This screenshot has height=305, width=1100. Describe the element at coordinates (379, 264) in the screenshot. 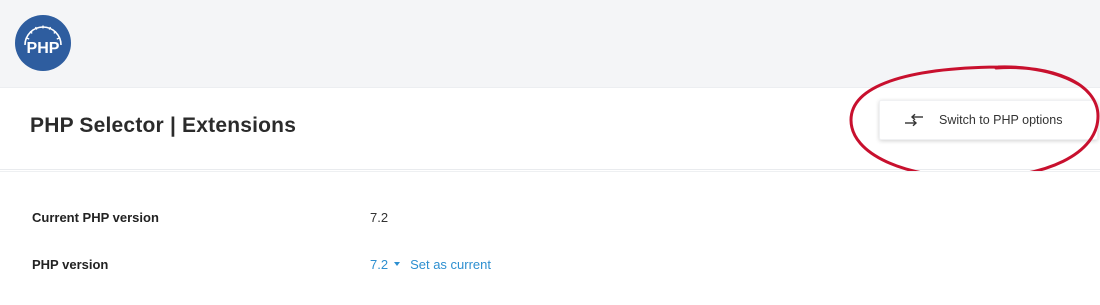

I see `php-version-selected: 7.2` at that location.